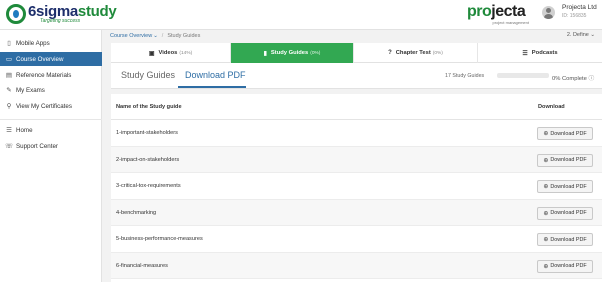  I want to click on tab-label: Study Guides, so click(289, 53).